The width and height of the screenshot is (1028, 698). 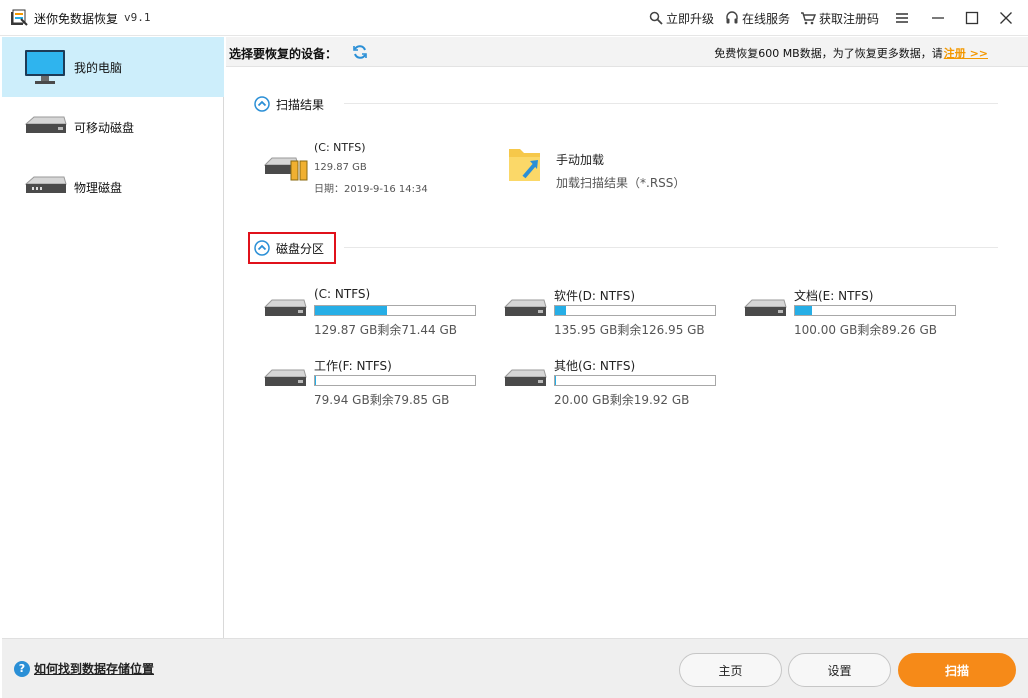 What do you see at coordinates (300, 104) in the screenshot?
I see `scan-results-title: 扫描结果` at bounding box center [300, 104].